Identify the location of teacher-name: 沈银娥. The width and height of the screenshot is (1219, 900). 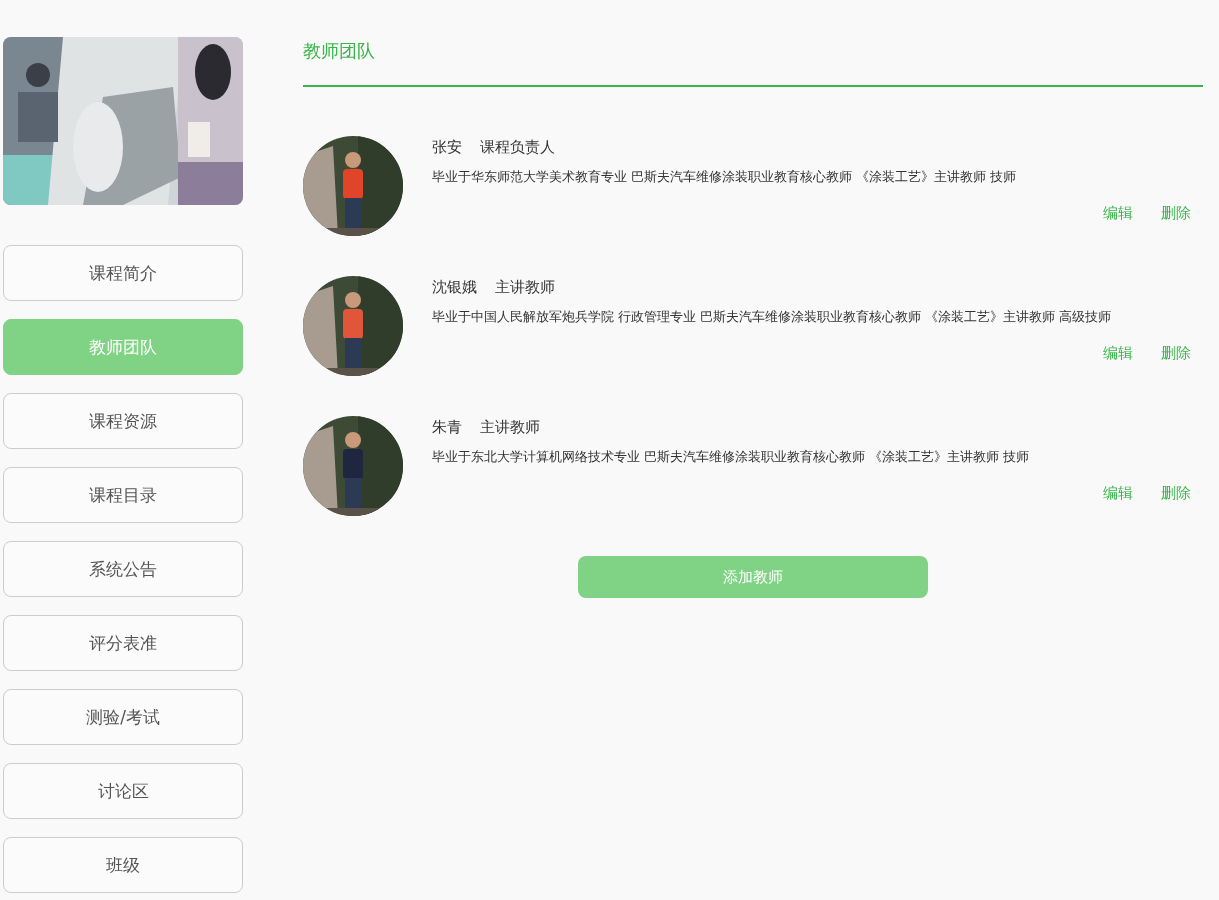
(454, 287).